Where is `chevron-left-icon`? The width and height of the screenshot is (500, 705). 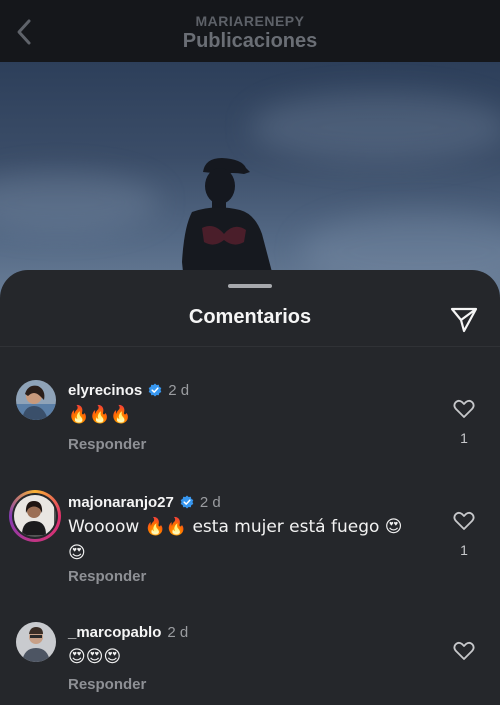
chevron-left-icon is located at coordinates (24, 32).